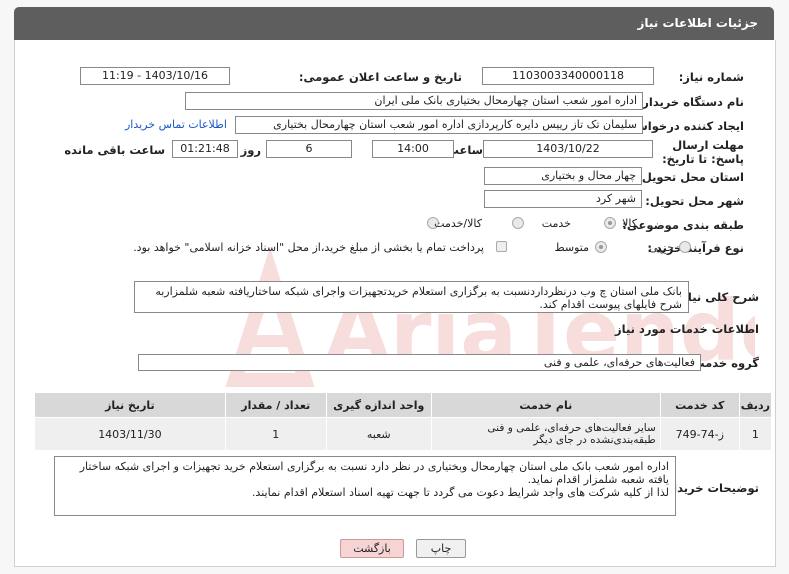 This screenshot has height=574, width=789. What do you see at coordinates (563, 199) in the screenshot?
I see `city-field: شهر کرد` at bounding box center [563, 199].